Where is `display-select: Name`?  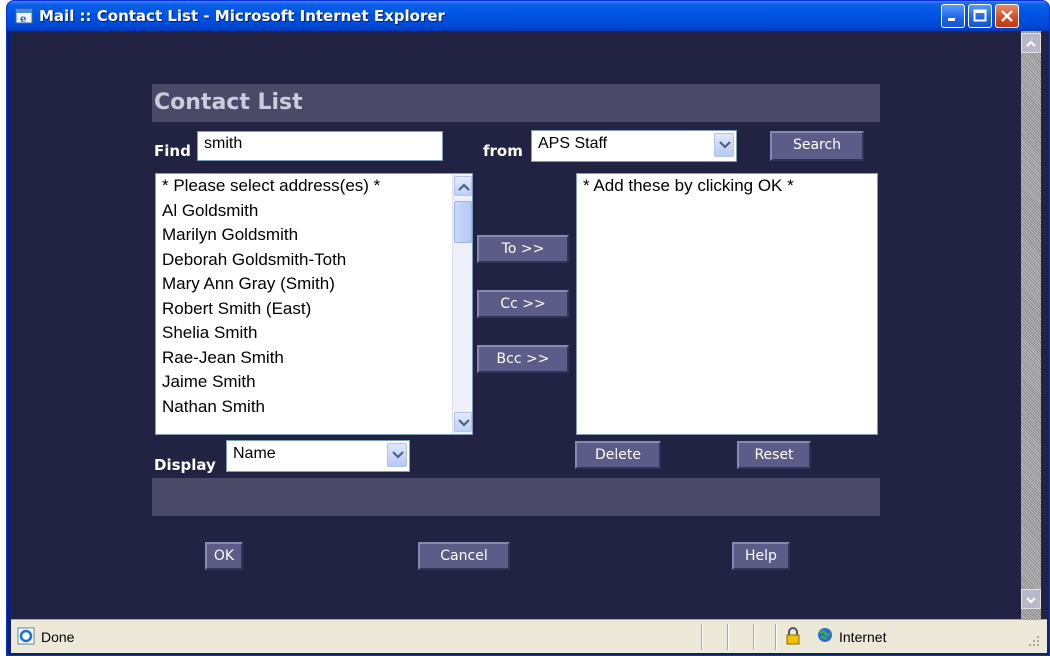 display-select: Name is located at coordinates (318, 456).